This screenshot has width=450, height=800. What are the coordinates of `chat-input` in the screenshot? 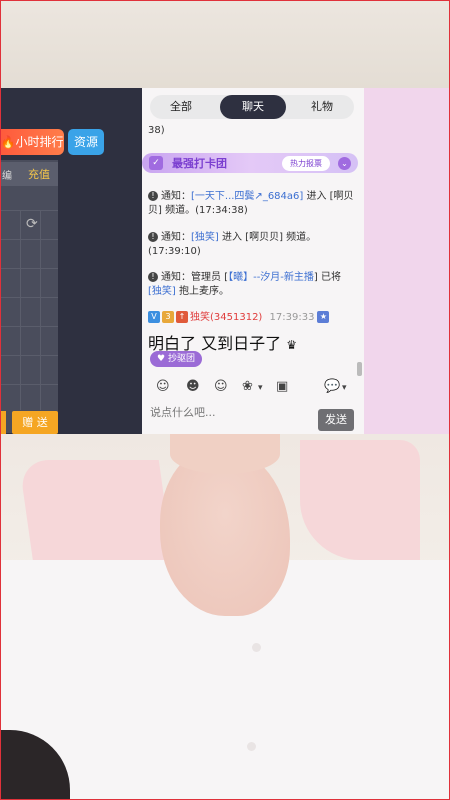 It's located at (230, 412).